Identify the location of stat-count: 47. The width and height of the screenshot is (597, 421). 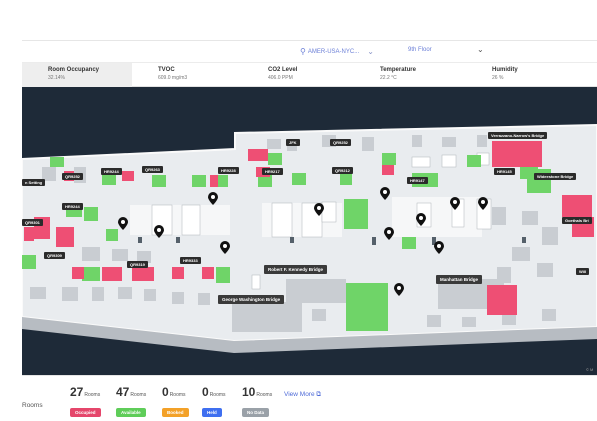
(123, 392).